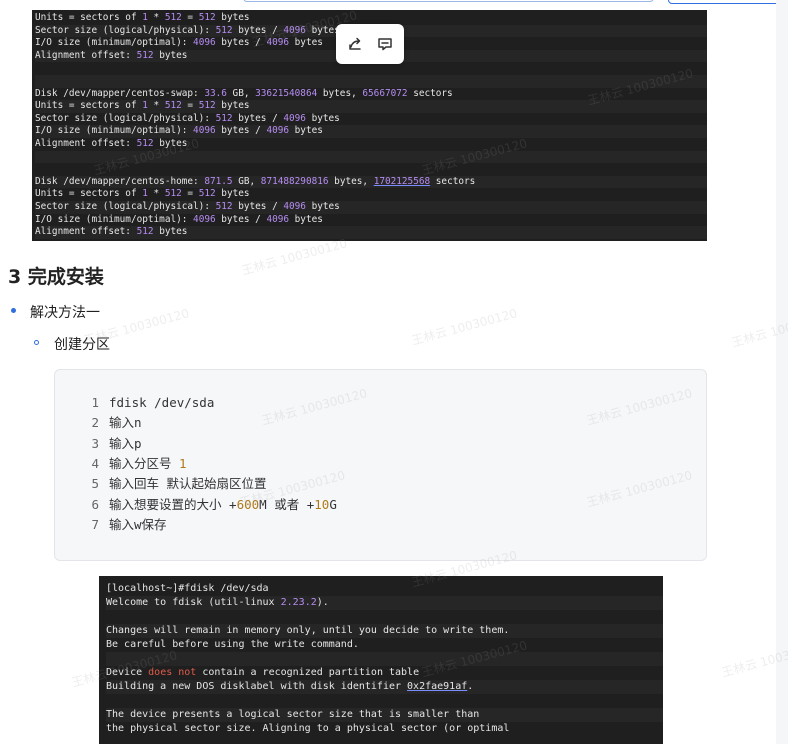 Image resolution: width=788 pixels, height=744 pixels. I want to click on code-text: M 或者 +, so click(287, 504).